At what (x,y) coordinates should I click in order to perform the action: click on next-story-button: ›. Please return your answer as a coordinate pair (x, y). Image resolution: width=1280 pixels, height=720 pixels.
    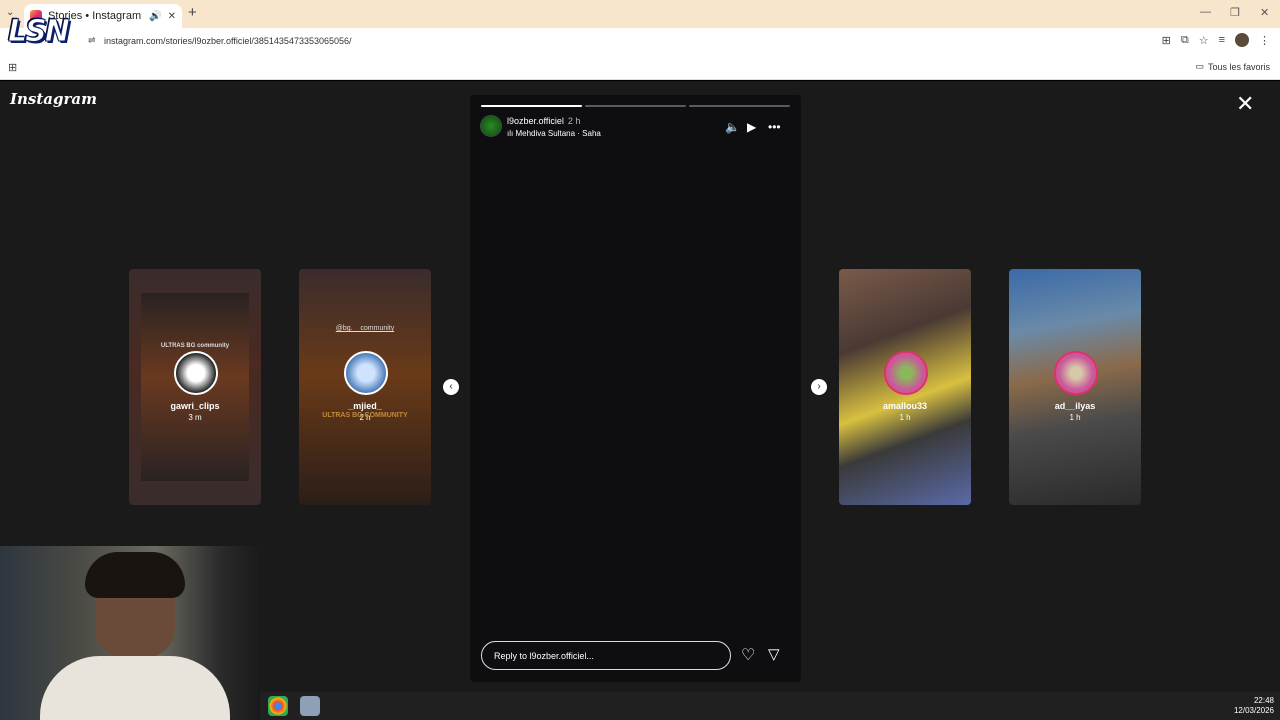
    Looking at the image, I should click on (819, 387).